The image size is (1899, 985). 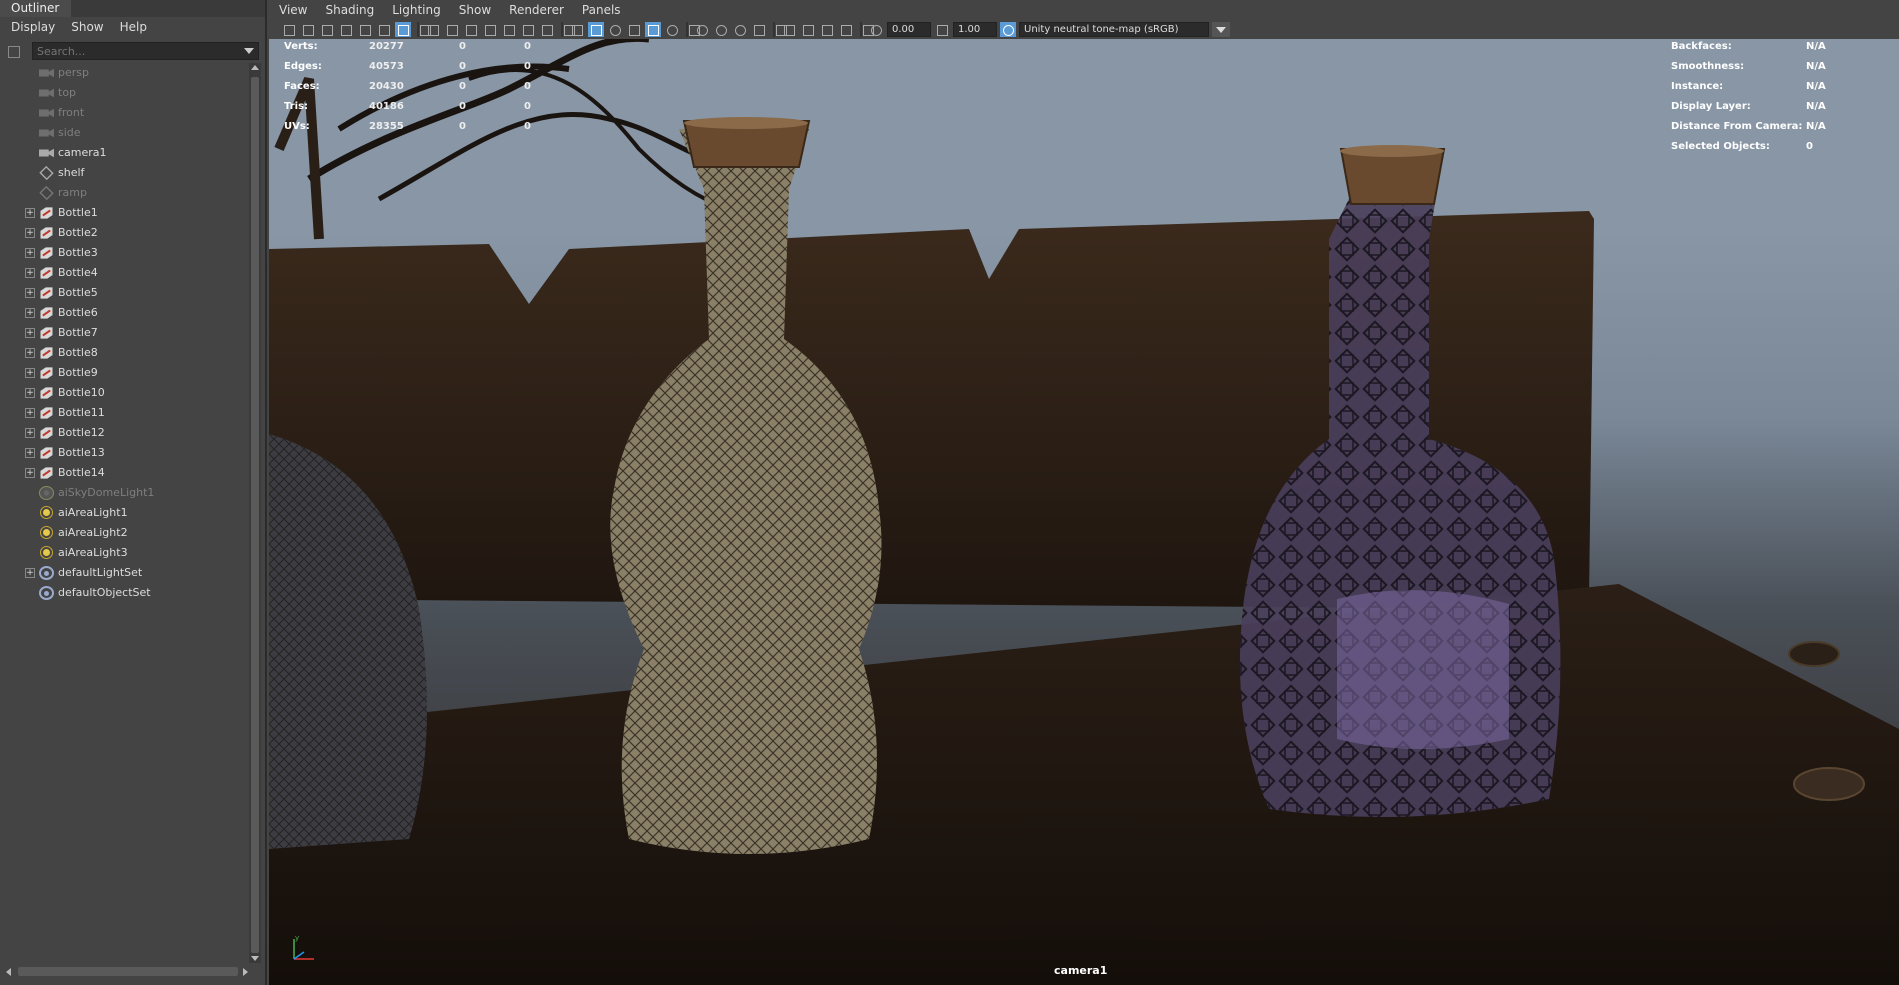 What do you see at coordinates (1816, 86) in the screenshot?
I see `hud-value: N/A` at bounding box center [1816, 86].